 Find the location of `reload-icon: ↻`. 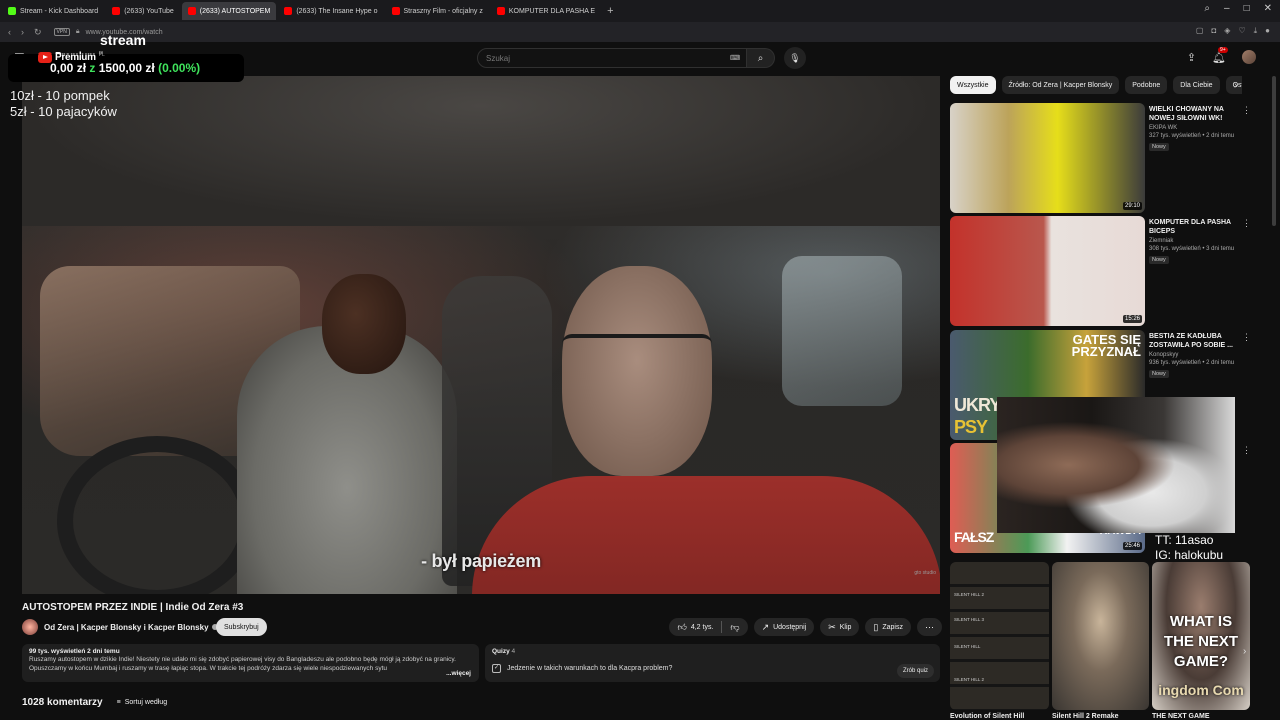

reload-icon: ↻ is located at coordinates (38, 32).